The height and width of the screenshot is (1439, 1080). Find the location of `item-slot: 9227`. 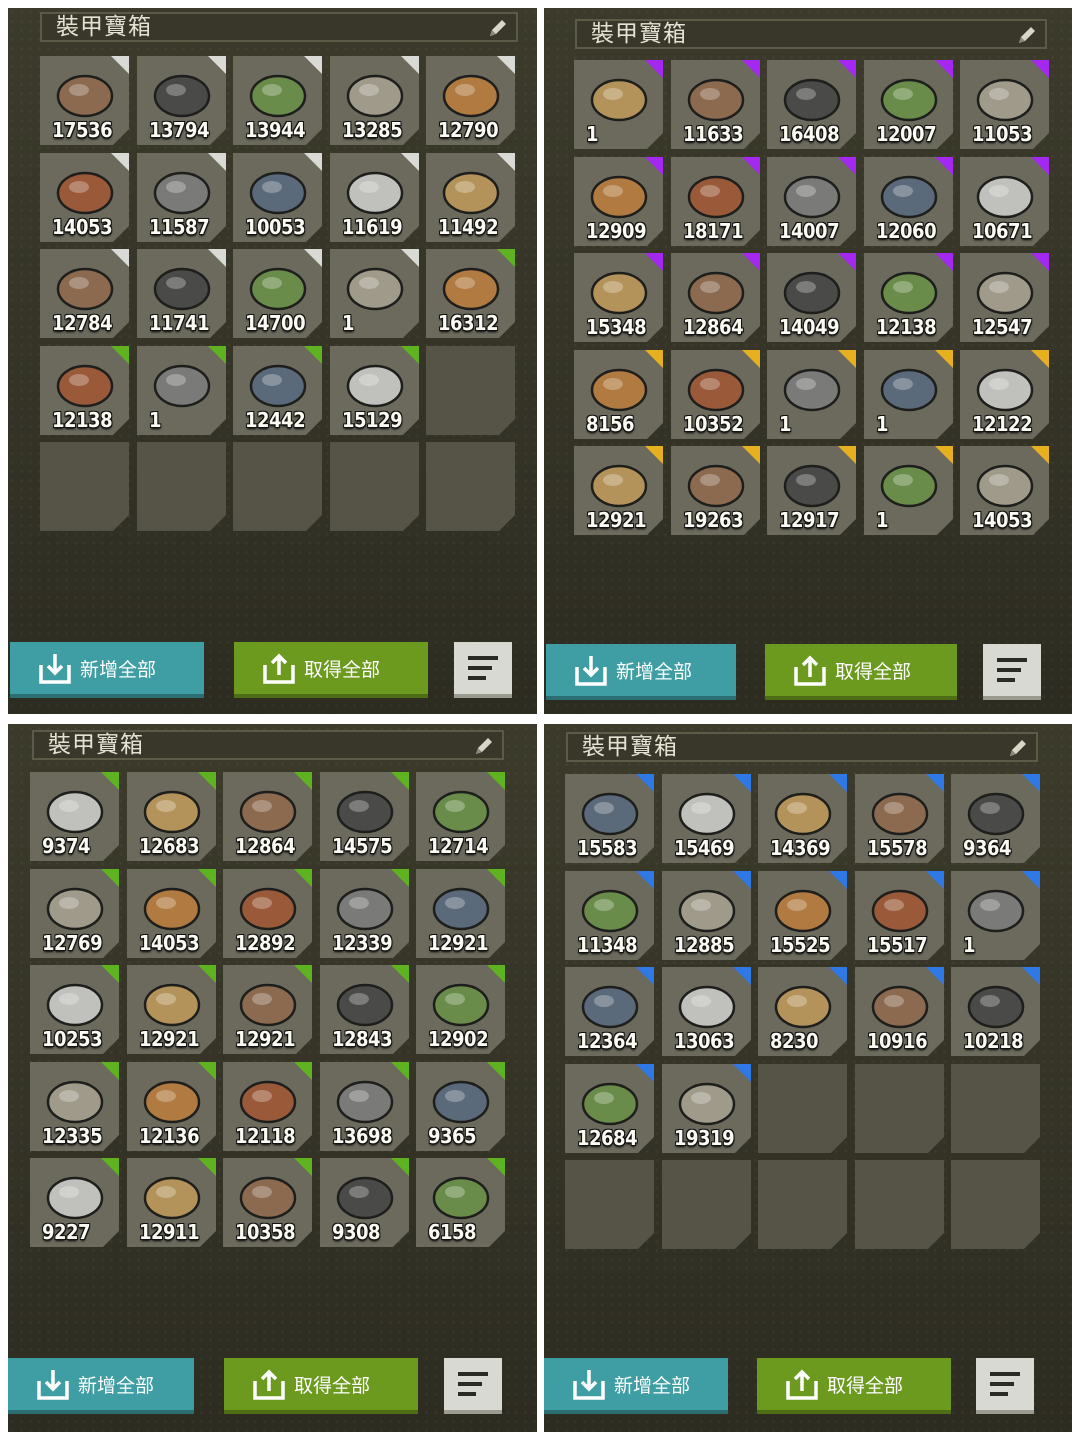

item-slot: 9227 is located at coordinates (74, 1202).